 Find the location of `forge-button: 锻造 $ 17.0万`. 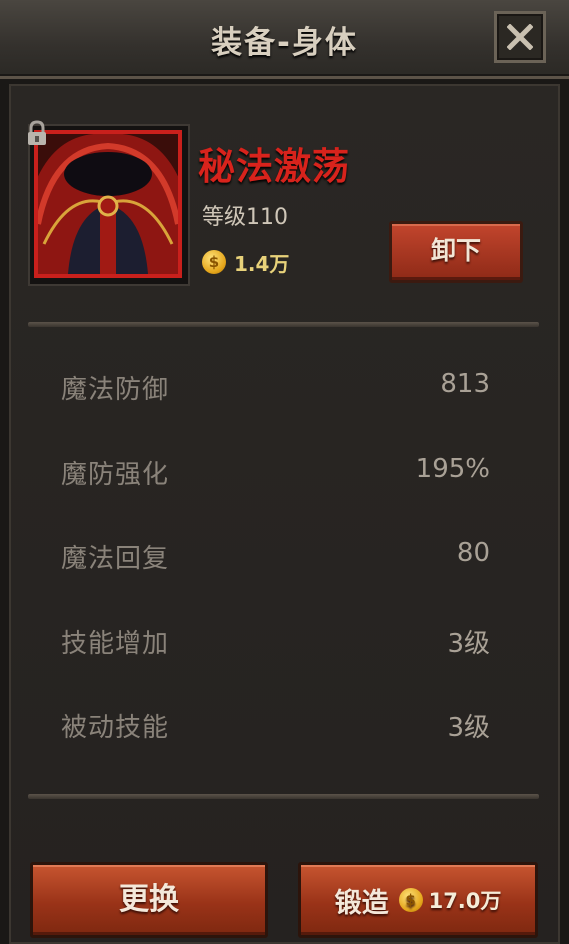

forge-button: 锻造 $ 17.0万 is located at coordinates (418, 900).